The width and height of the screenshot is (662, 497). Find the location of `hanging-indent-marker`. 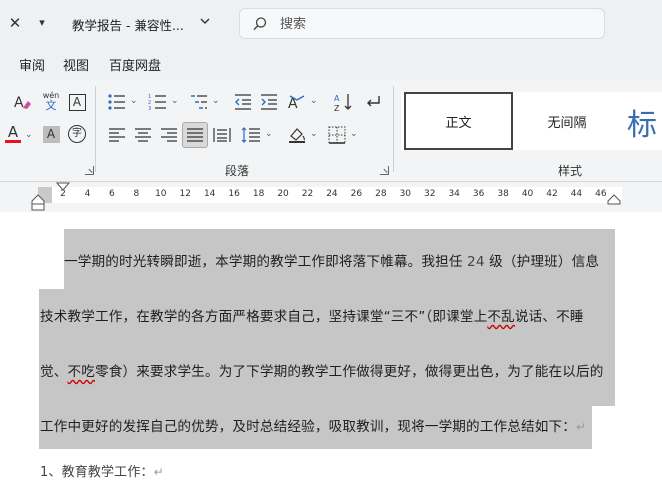

hanging-indent-marker is located at coordinates (38, 202).